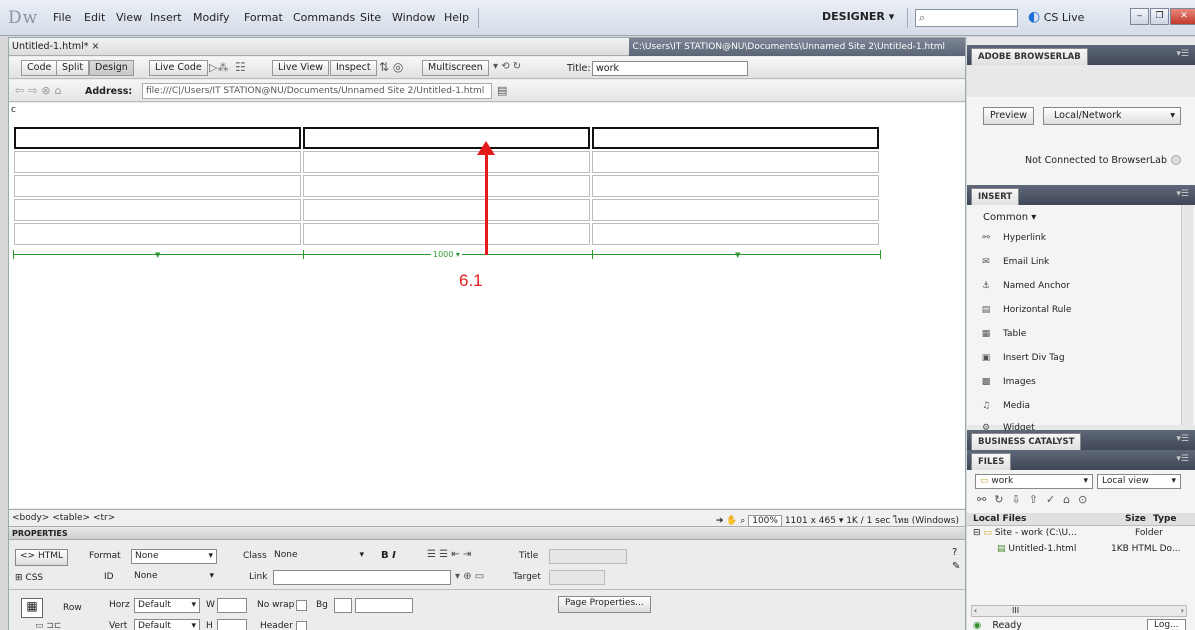  Describe the element at coordinates (29, 578) in the screenshot. I see `css-properties-tab: ⊞ CSS` at that location.